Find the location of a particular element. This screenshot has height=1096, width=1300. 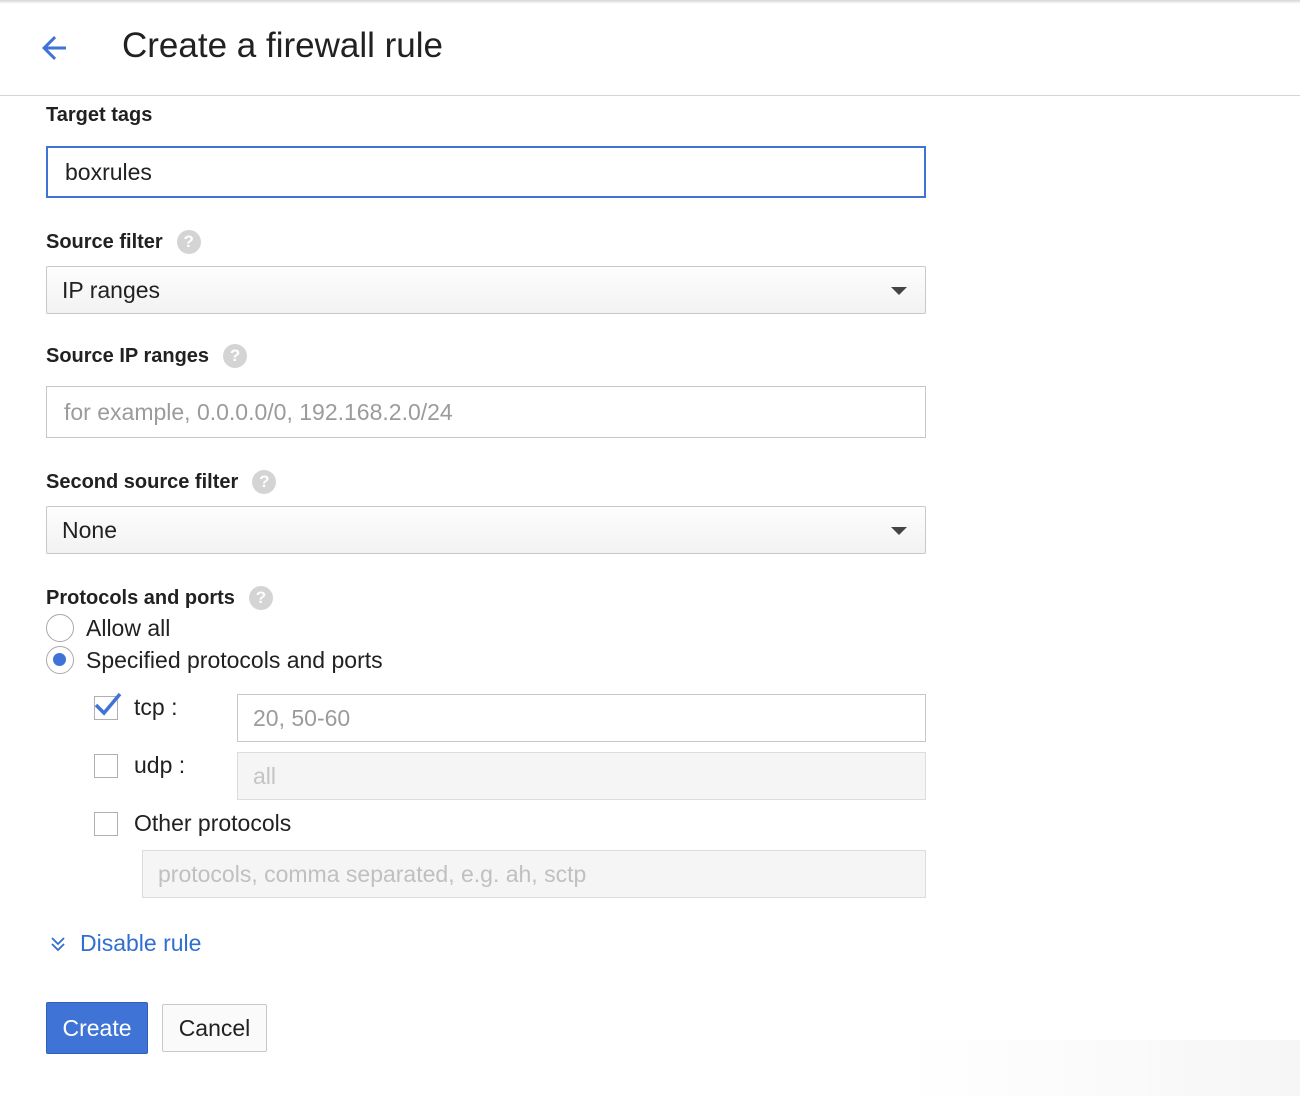

second-source-filter-label: Second source filter ? is located at coordinates (161, 482).